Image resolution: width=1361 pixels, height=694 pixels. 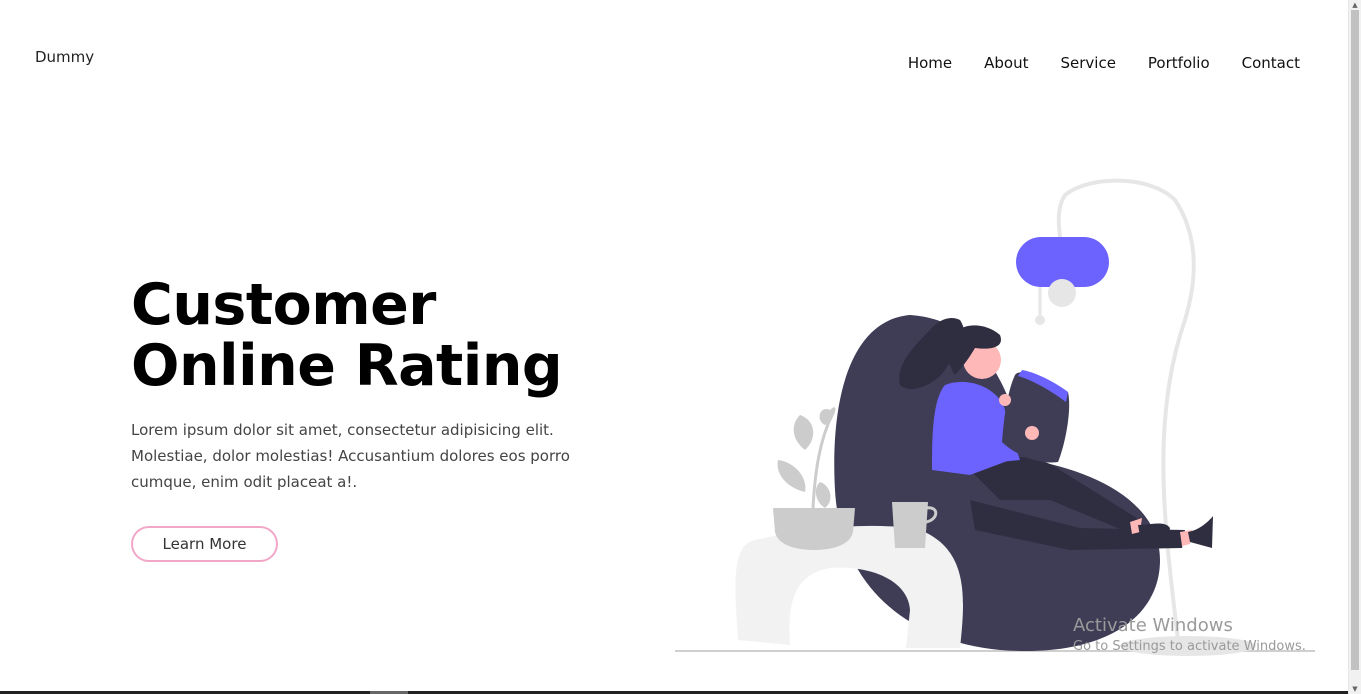 I want to click on hero-title: Customer Online Rating, so click(x=347, y=335).